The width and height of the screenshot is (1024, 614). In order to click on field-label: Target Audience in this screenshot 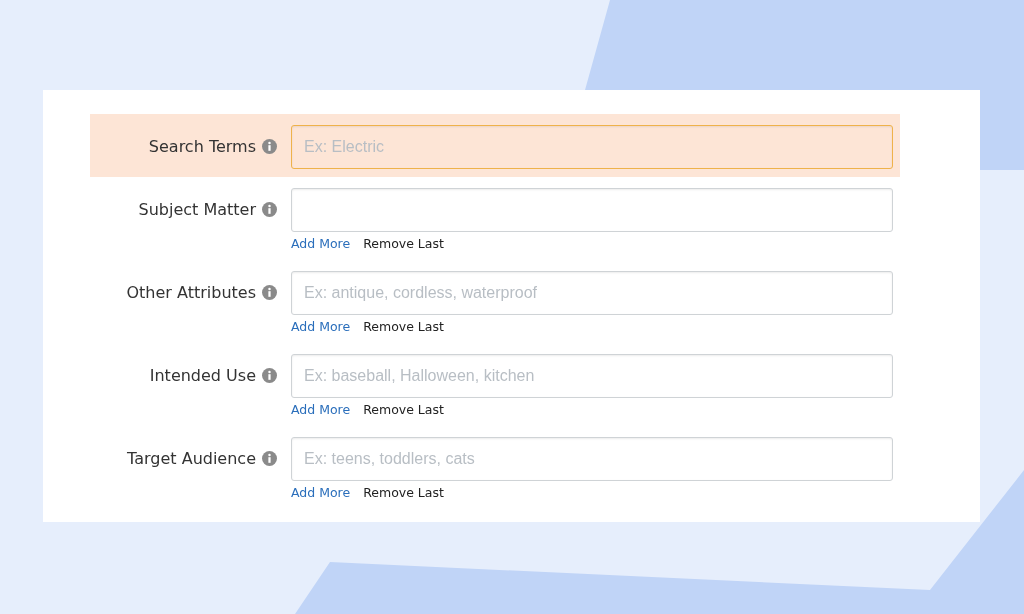, I will do `click(191, 458)`.